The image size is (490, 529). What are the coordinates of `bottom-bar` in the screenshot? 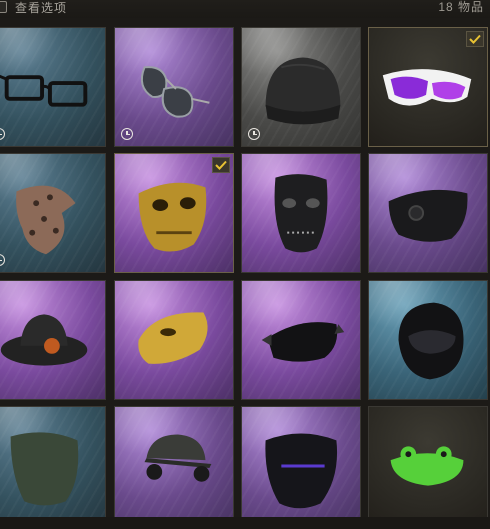 It's located at (245, 523).